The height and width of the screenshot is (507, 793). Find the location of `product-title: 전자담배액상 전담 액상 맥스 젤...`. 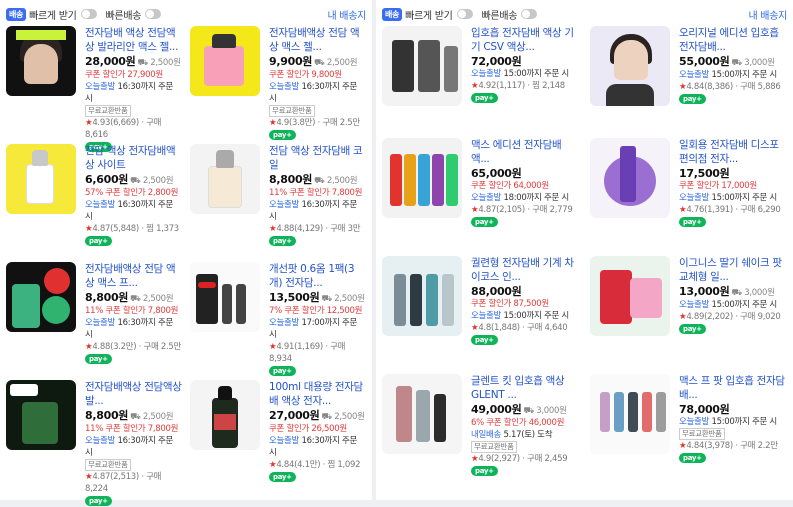

product-title: 전자담배액상 전담 액상 맥스 젤... is located at coordinates (317, 40).